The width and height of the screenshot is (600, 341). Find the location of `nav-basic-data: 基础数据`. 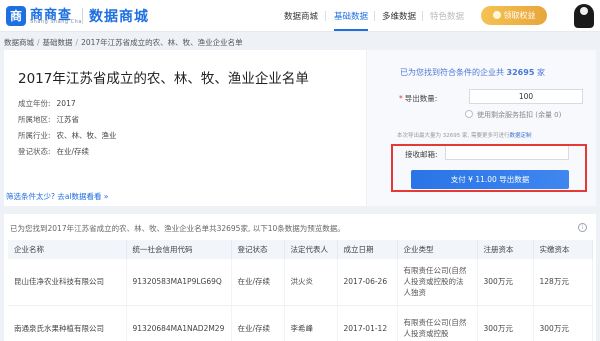

nav-basic-data: 基础数据 is located at coordinates (351, 16).